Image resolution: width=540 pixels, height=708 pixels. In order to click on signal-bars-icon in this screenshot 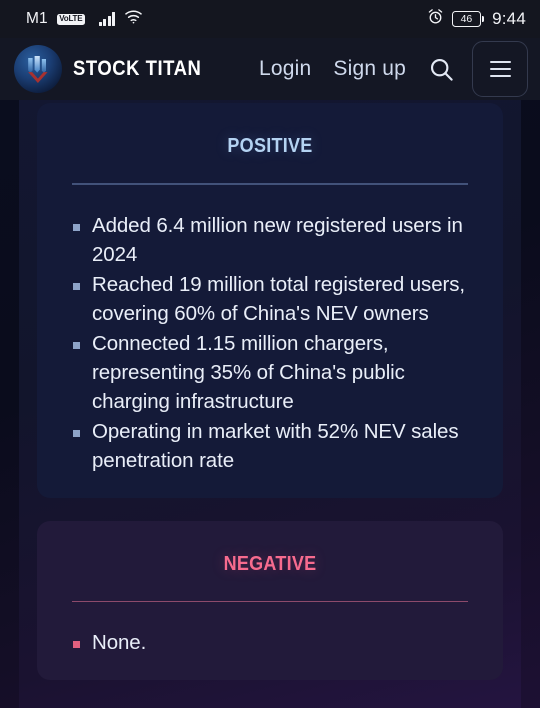, I will do `click(107, 19)`.